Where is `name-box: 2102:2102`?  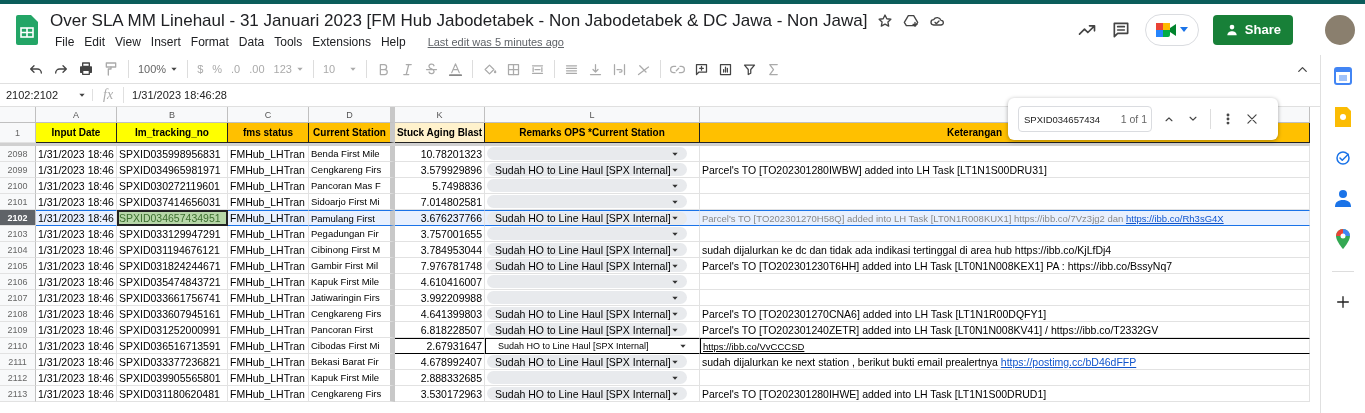 name-box: 2102:2102 is located at coordinates (32, 95).